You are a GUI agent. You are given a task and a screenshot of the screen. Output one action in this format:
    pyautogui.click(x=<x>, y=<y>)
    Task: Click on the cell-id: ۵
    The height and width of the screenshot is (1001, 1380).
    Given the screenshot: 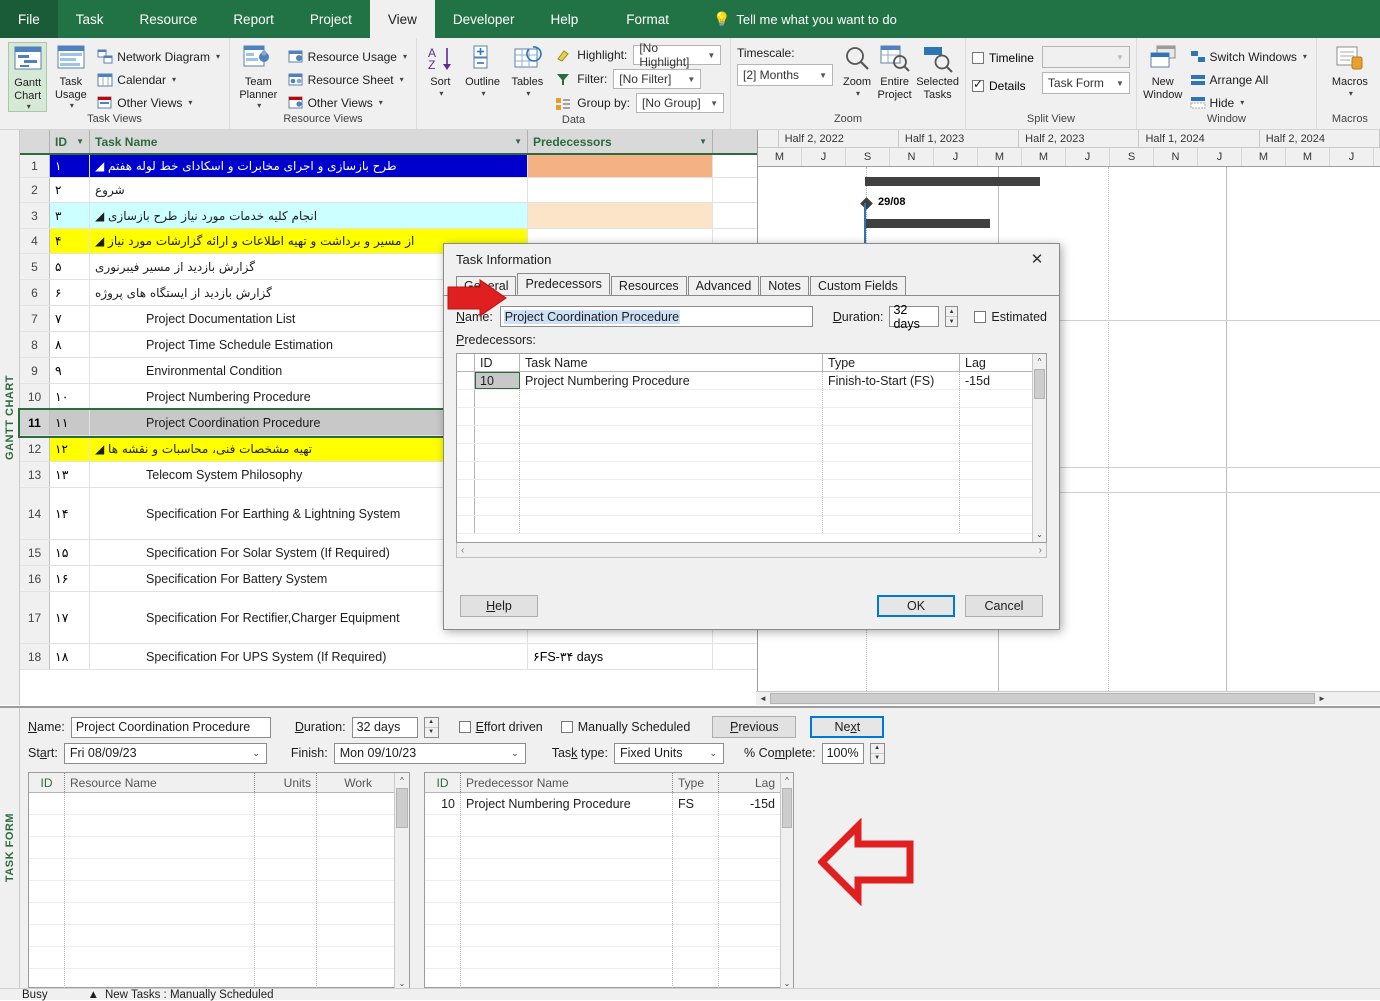 What is the action you would take?
    pyautogui.click(x=70, y=266)
    